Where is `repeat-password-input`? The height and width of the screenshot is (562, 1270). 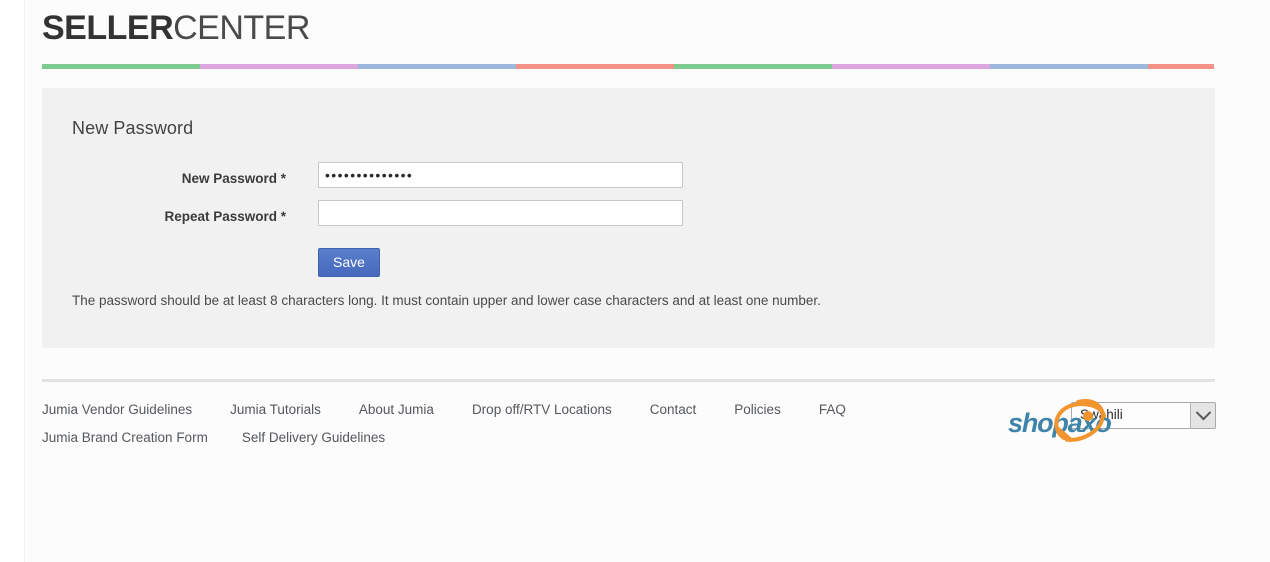
repeat-password-input is located at coordinates (500, 213).